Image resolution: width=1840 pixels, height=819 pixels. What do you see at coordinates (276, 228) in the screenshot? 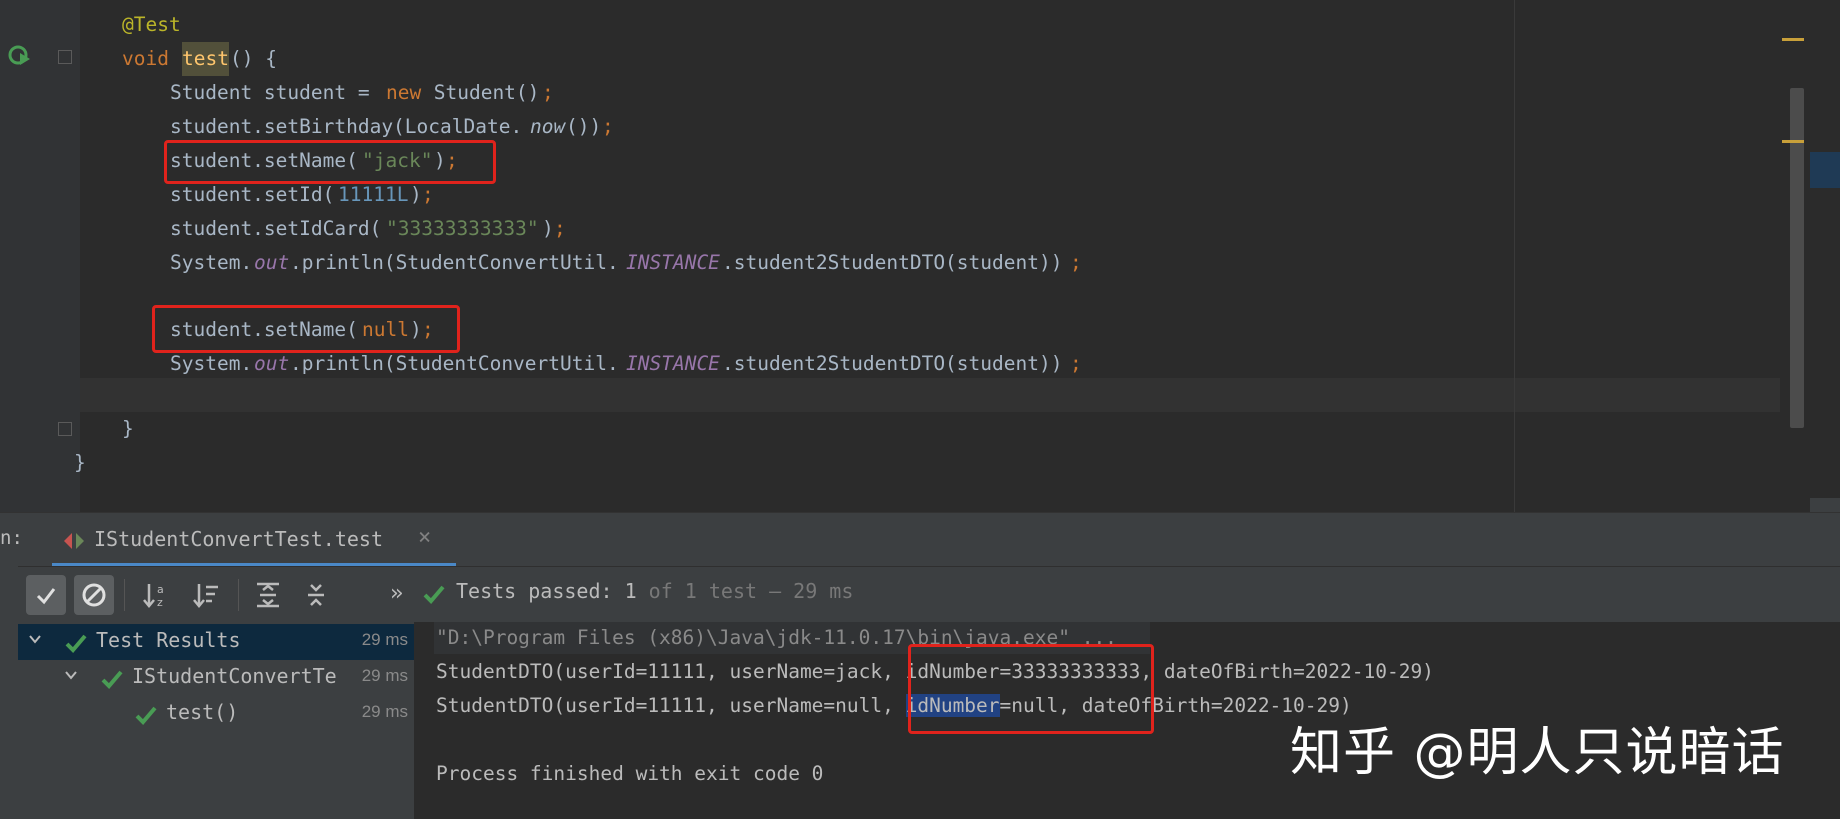
I see `code-text: student.setIdCard(` at bounding box center [276, 228].